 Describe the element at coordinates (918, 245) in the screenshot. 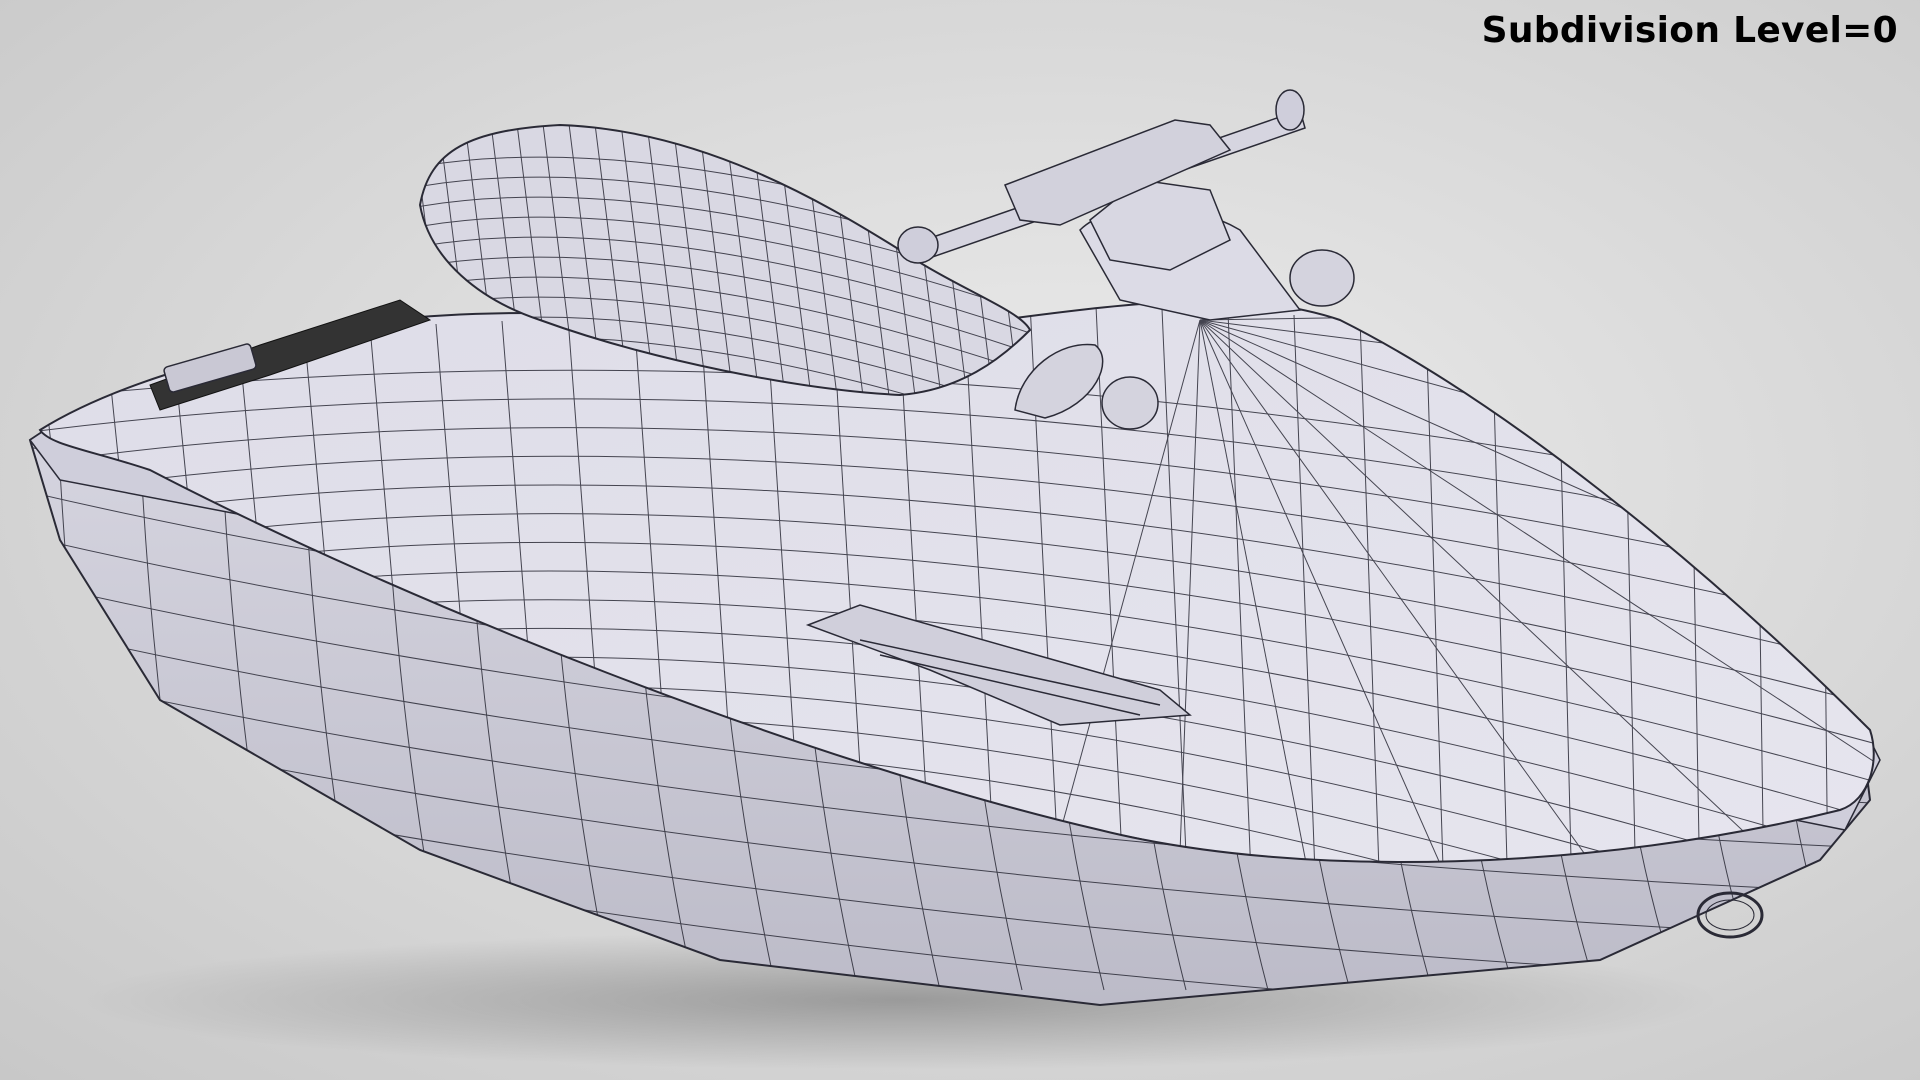

I see `left-grip` at that location.